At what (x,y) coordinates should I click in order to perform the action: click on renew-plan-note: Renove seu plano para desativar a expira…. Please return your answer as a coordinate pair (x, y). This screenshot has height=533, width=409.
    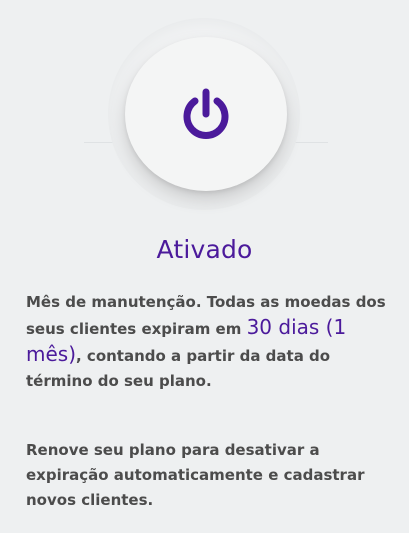
    Looking at the image, I should click on (195, 475).